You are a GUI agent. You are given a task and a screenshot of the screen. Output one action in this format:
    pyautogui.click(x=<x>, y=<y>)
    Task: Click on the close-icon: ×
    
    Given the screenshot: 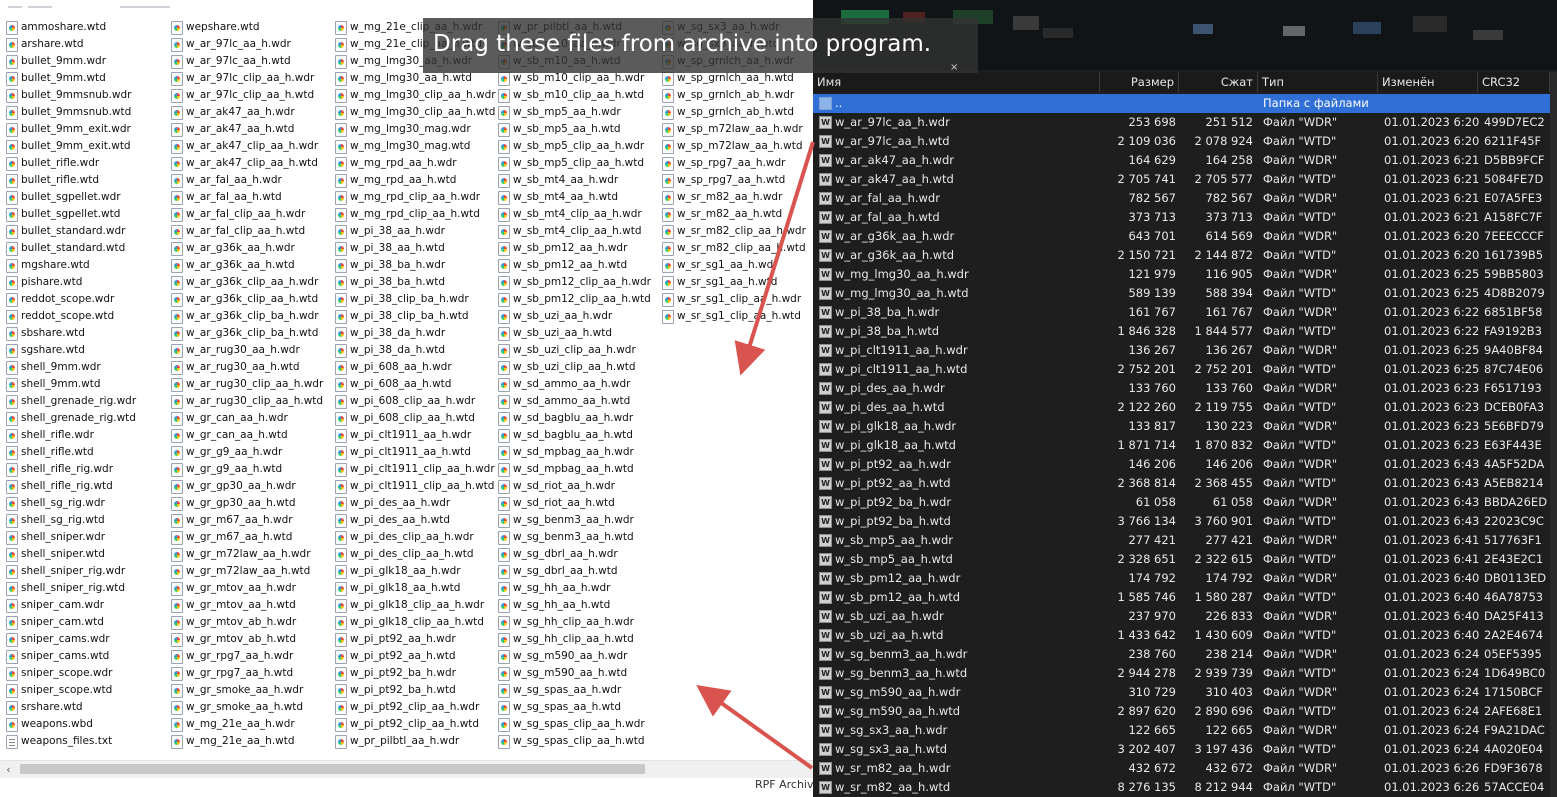 What is the action you would take?
    pyautogui.click(x=954, y=67)
    